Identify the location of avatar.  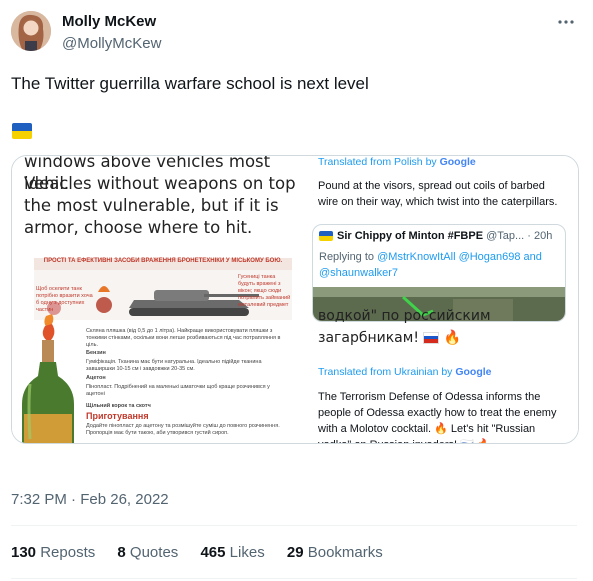
(31, 31).